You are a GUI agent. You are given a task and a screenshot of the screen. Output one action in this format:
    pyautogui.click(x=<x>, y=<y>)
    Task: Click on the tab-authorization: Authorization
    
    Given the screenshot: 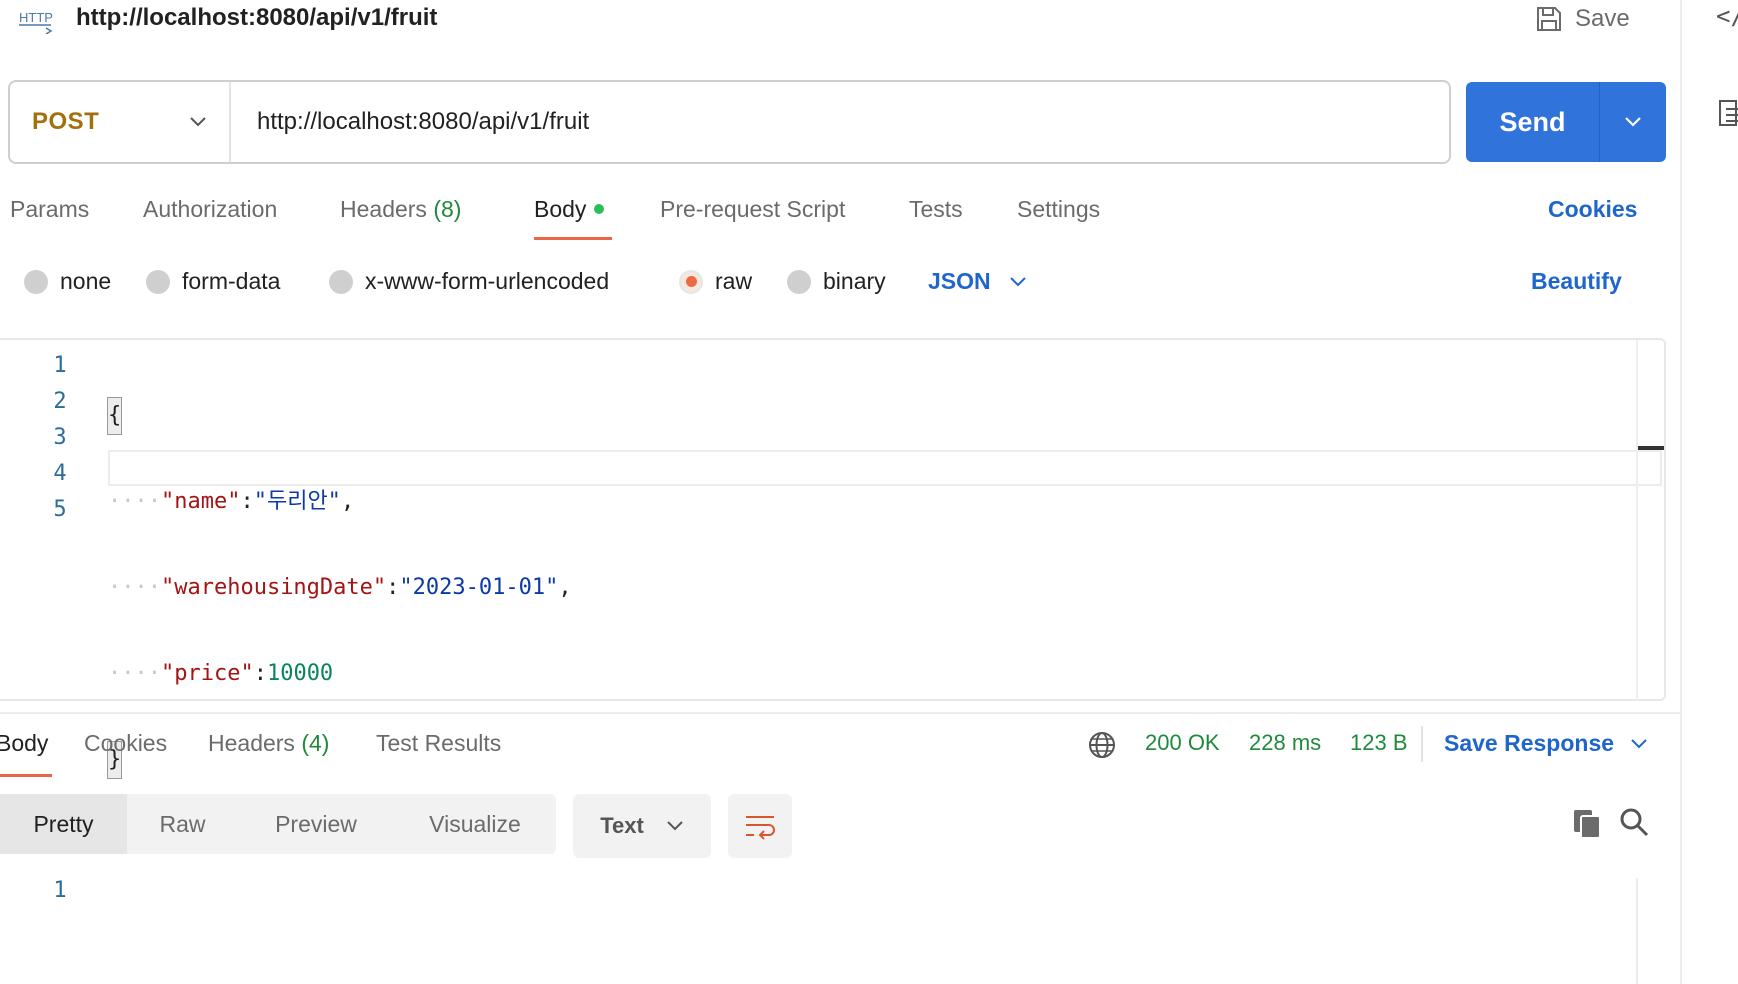 What is the action you would take?
    pyautogui.click(x=210, y=209)
    